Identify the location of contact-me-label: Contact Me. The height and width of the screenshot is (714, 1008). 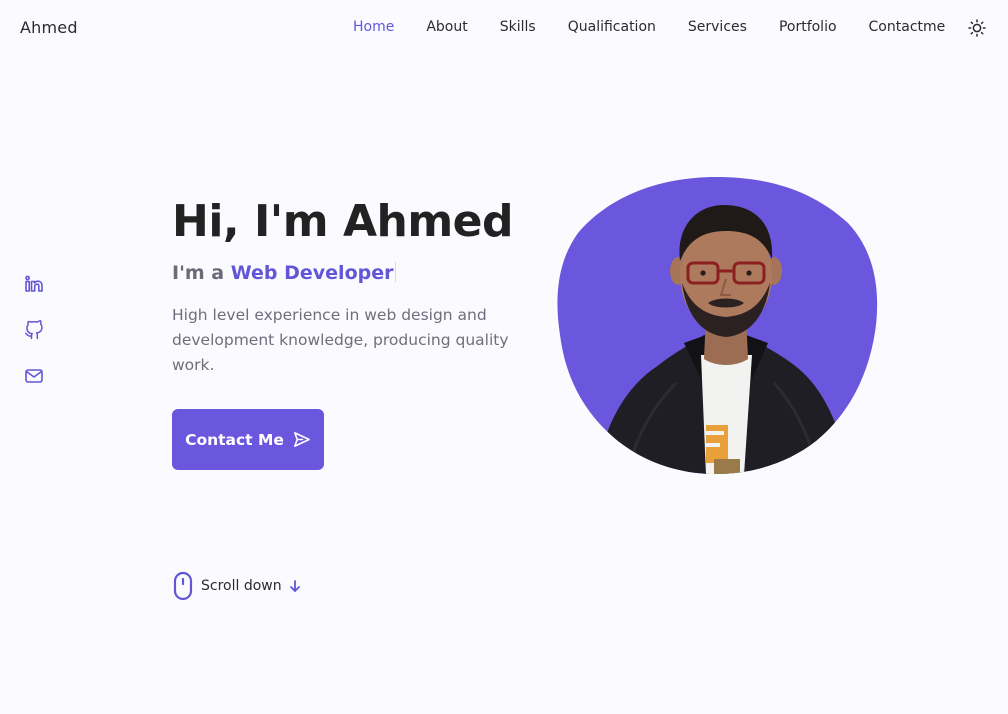
(234, 439).